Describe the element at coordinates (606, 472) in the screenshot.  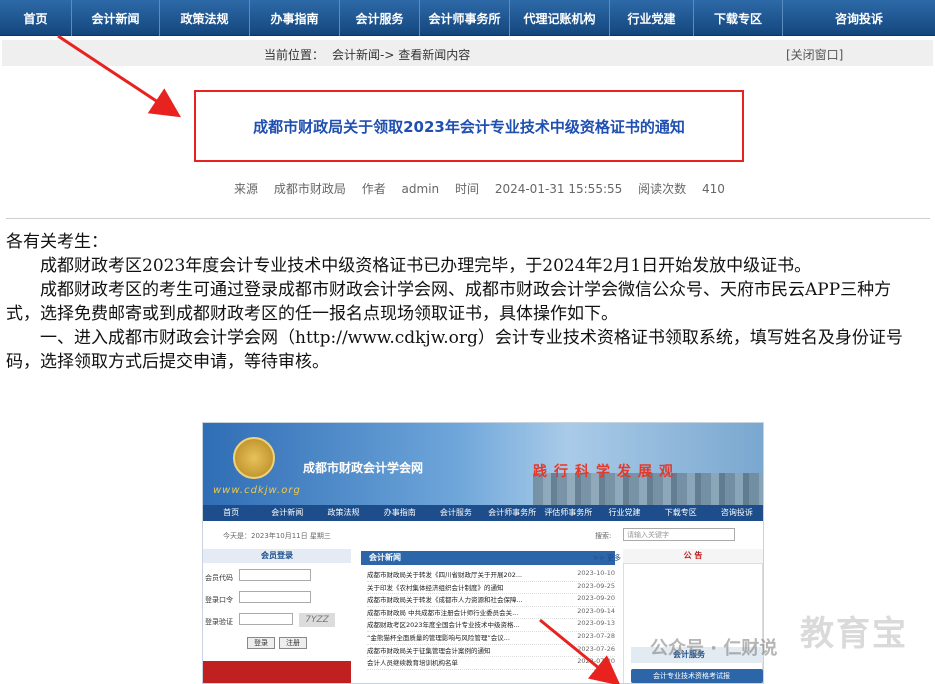
I see `site-slogan: 践行科学发展观` at that location.